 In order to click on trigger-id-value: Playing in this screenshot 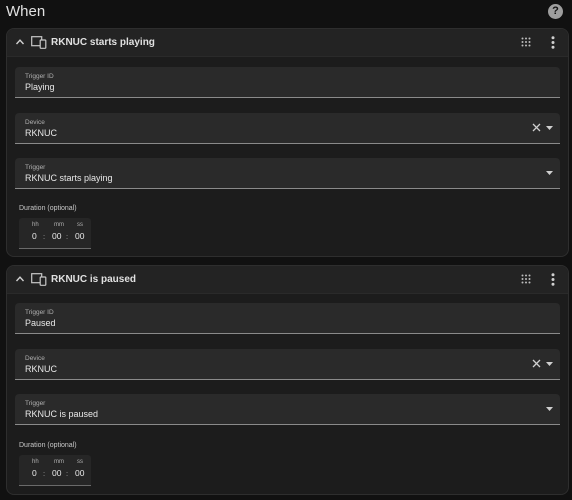, I will do `click(40, 87)`.